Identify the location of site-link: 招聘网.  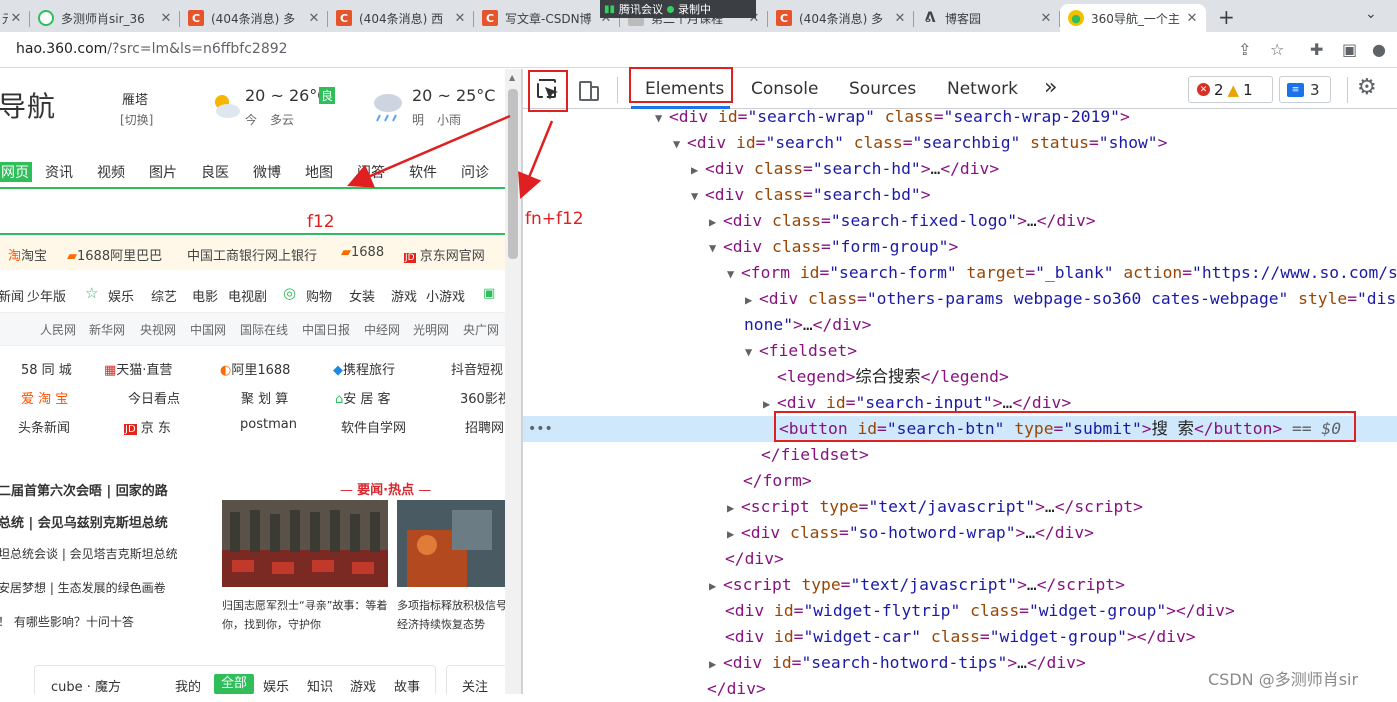
(484, 426).